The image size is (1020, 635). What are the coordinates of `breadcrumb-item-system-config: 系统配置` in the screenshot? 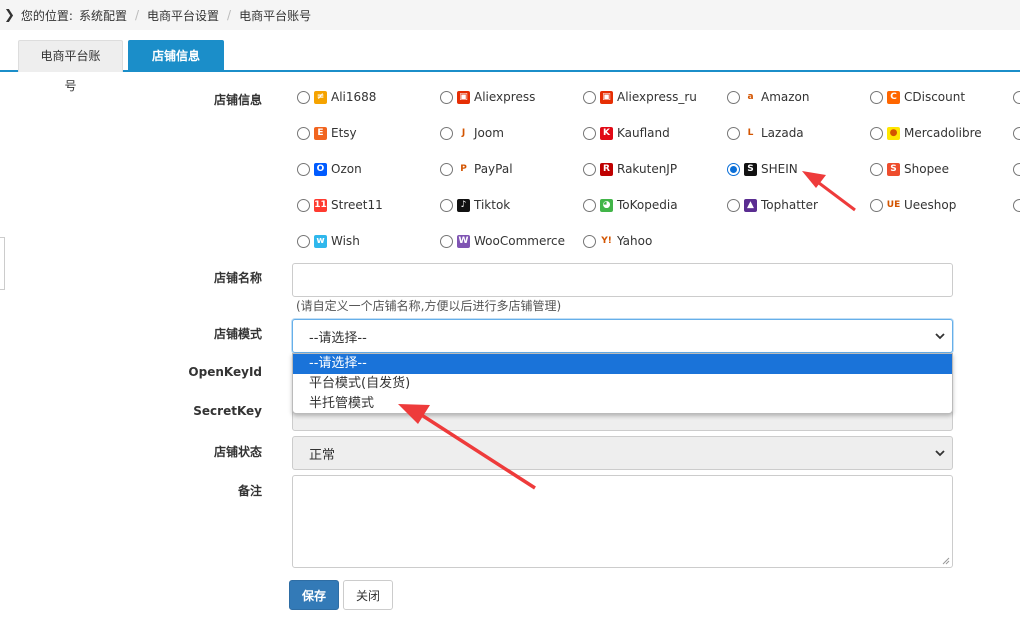 It's located at (103, 15).